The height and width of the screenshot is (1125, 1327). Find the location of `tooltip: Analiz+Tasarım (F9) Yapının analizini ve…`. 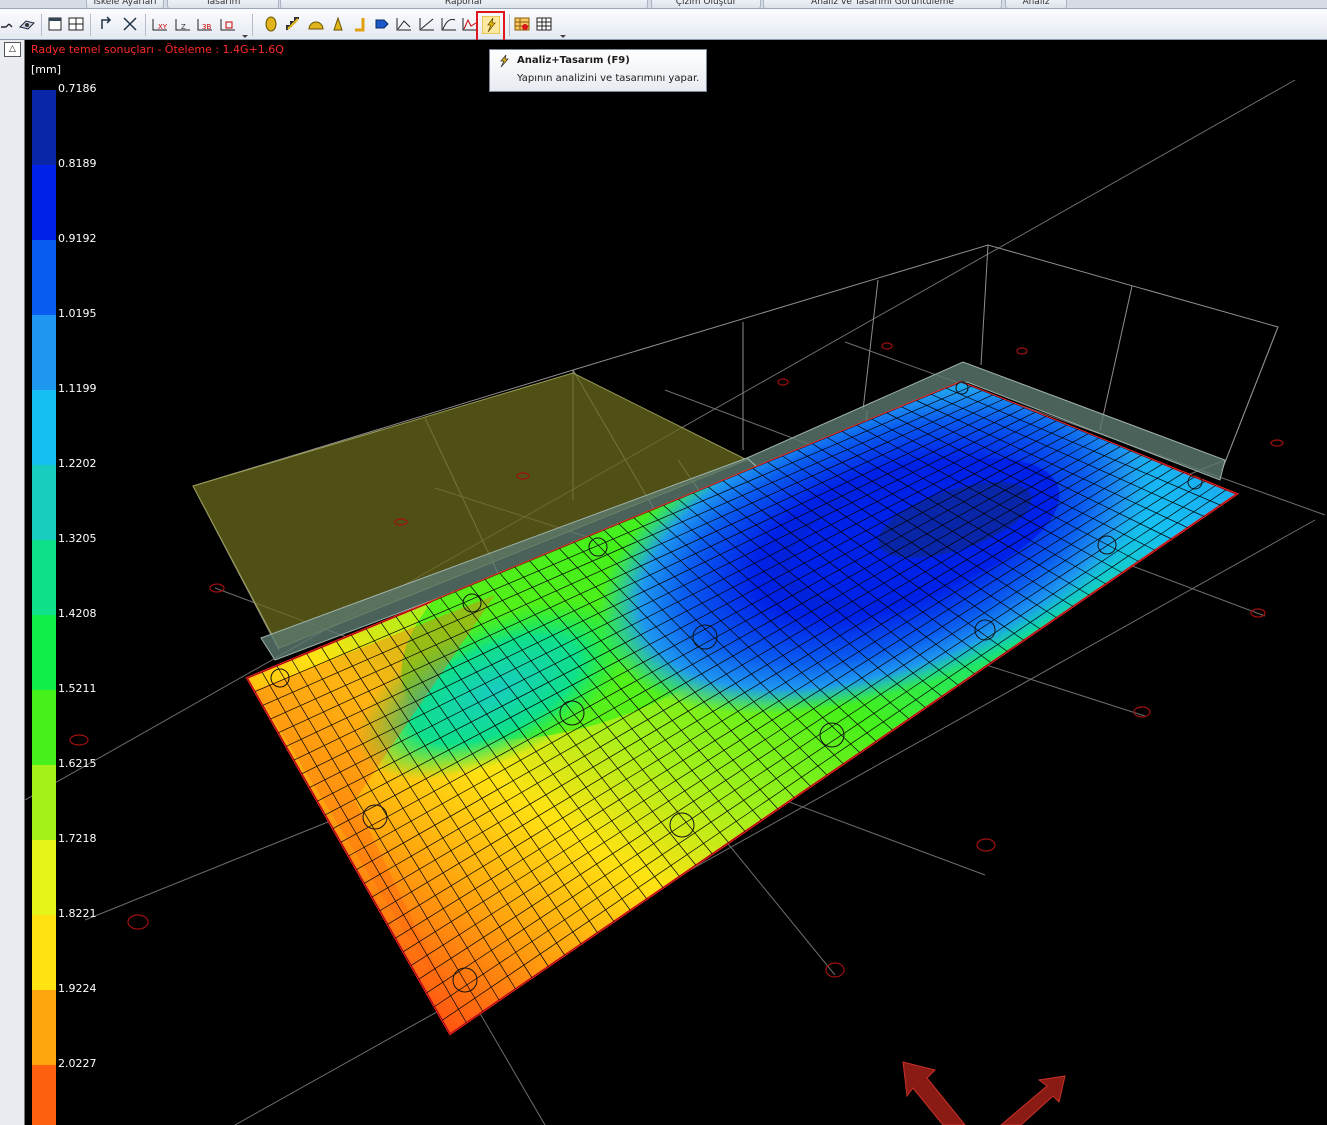

tooltip: Analiz+Tasarım (F9) Yapının analizini ve… is located at coordinates (598, 70).